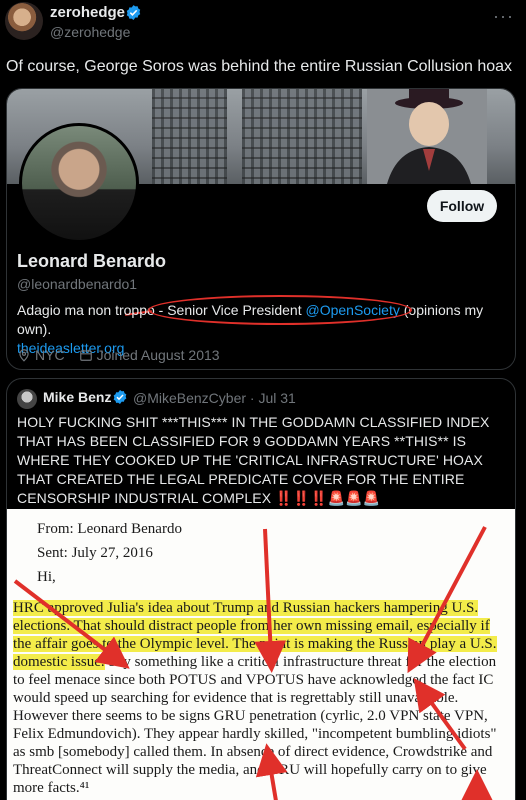 The width and height of the screenshot is (526, 800). I want to click on profile-name: Leonard Benardo, so click(91, 261).